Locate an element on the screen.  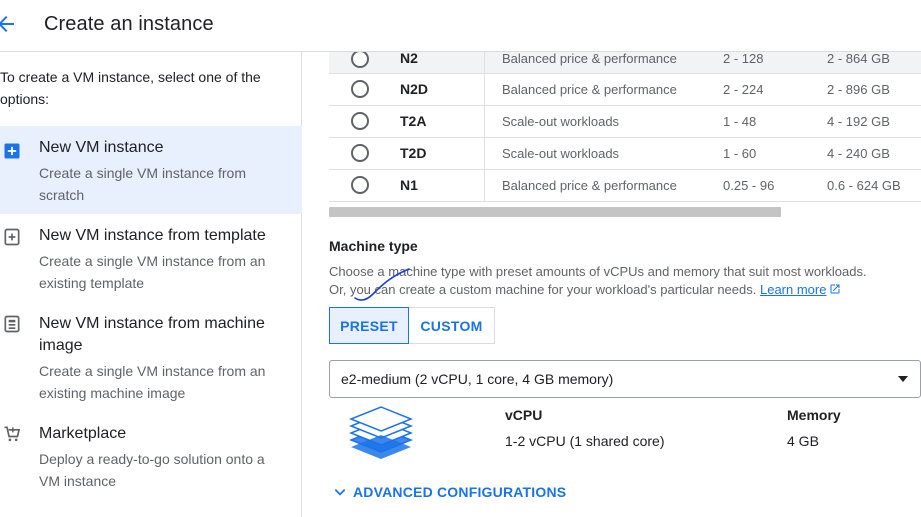
template-add-icon is located at coordinates (12, 237).